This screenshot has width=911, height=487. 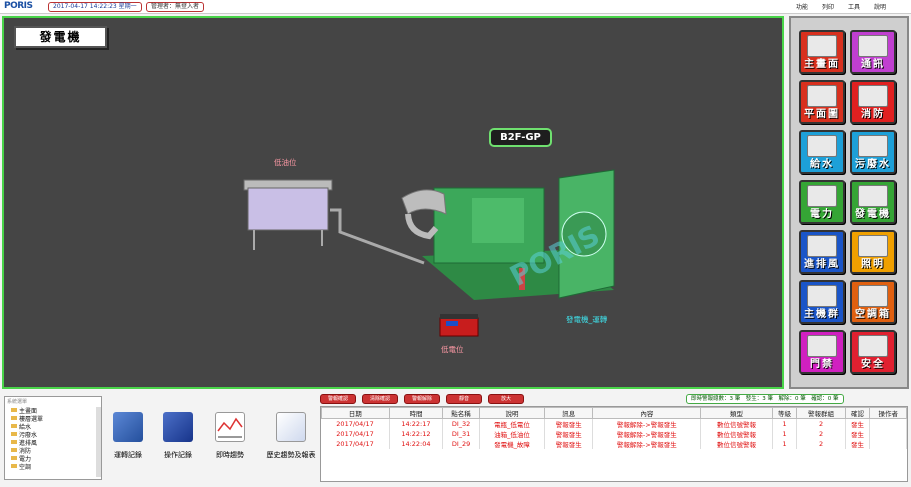 I want to click on fuel-tank-icon, so click(x=288, y=214).